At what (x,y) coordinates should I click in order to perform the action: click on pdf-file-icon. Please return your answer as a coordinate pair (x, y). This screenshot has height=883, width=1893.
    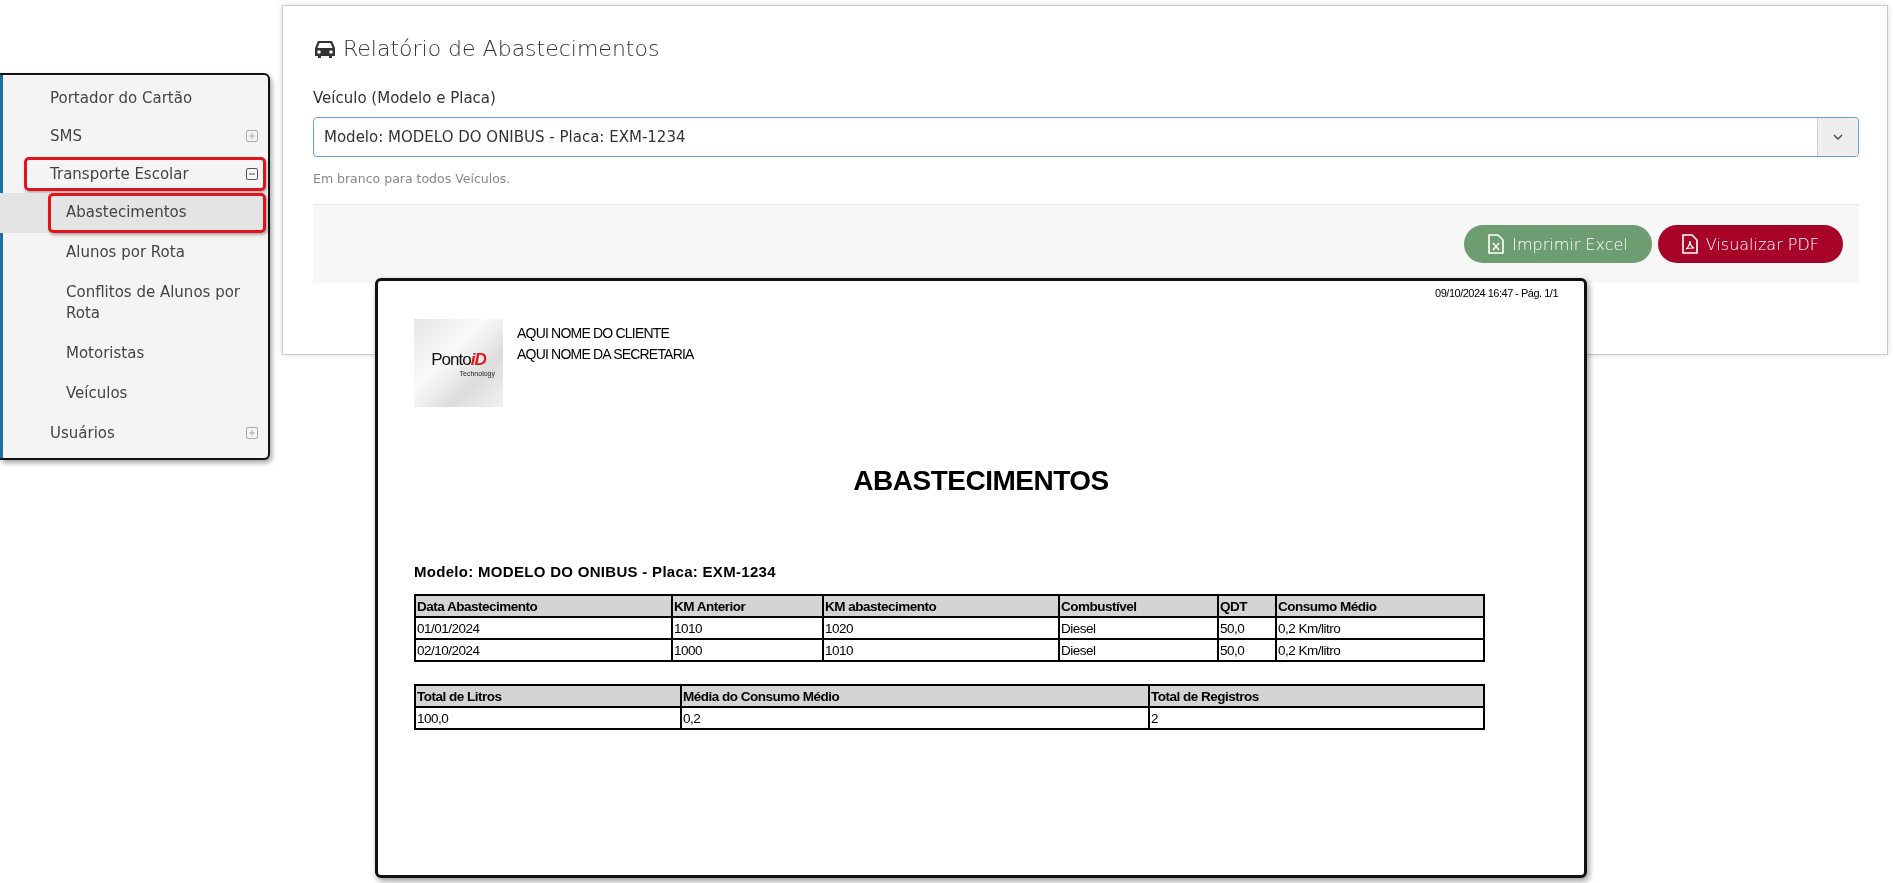
    Looking at the image, I should click on (1689, 244).